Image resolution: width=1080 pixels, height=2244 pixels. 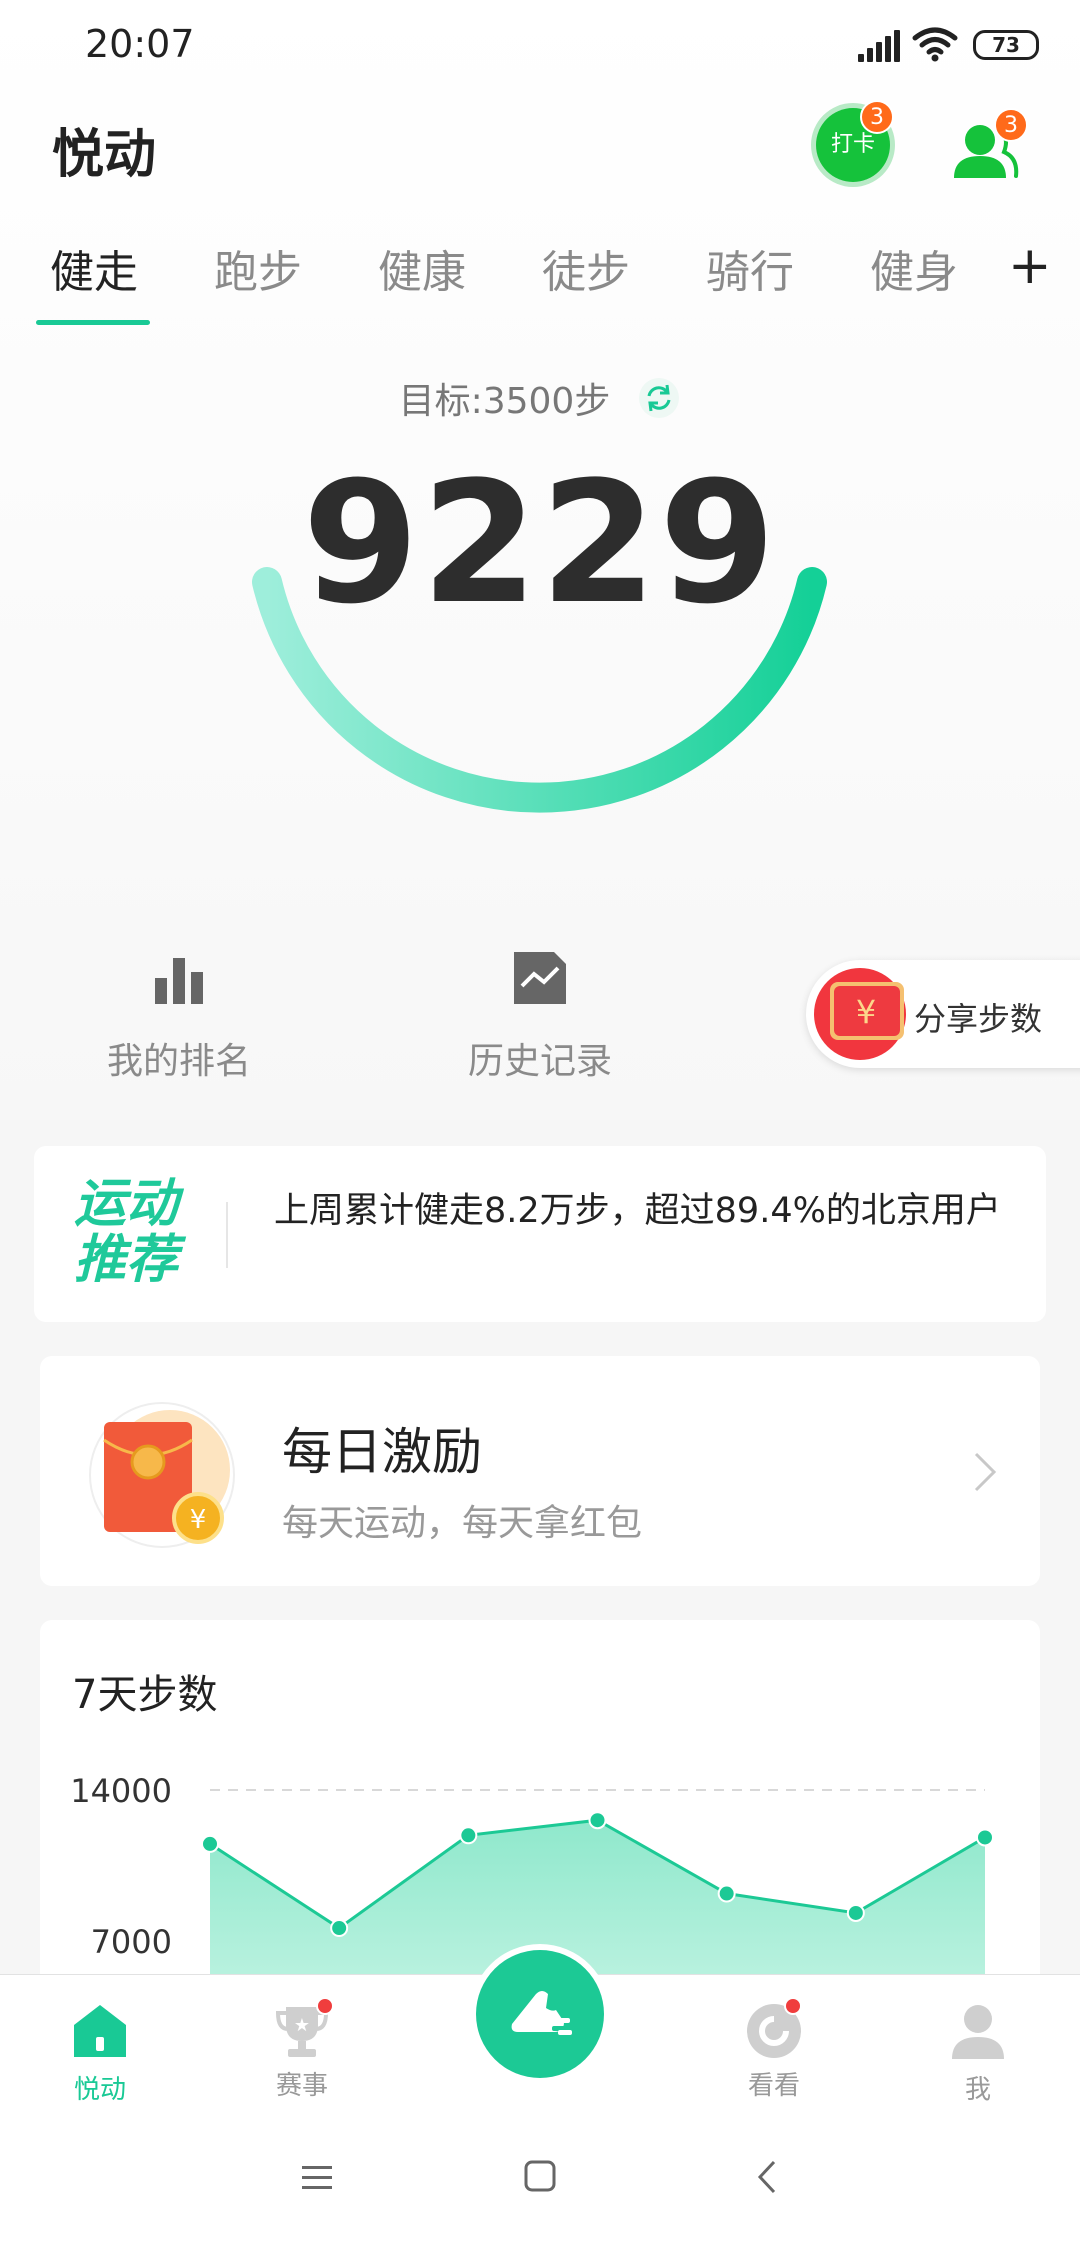 I want to click on recommend-title-line2: 推荐, so click(x=126, y=1260).